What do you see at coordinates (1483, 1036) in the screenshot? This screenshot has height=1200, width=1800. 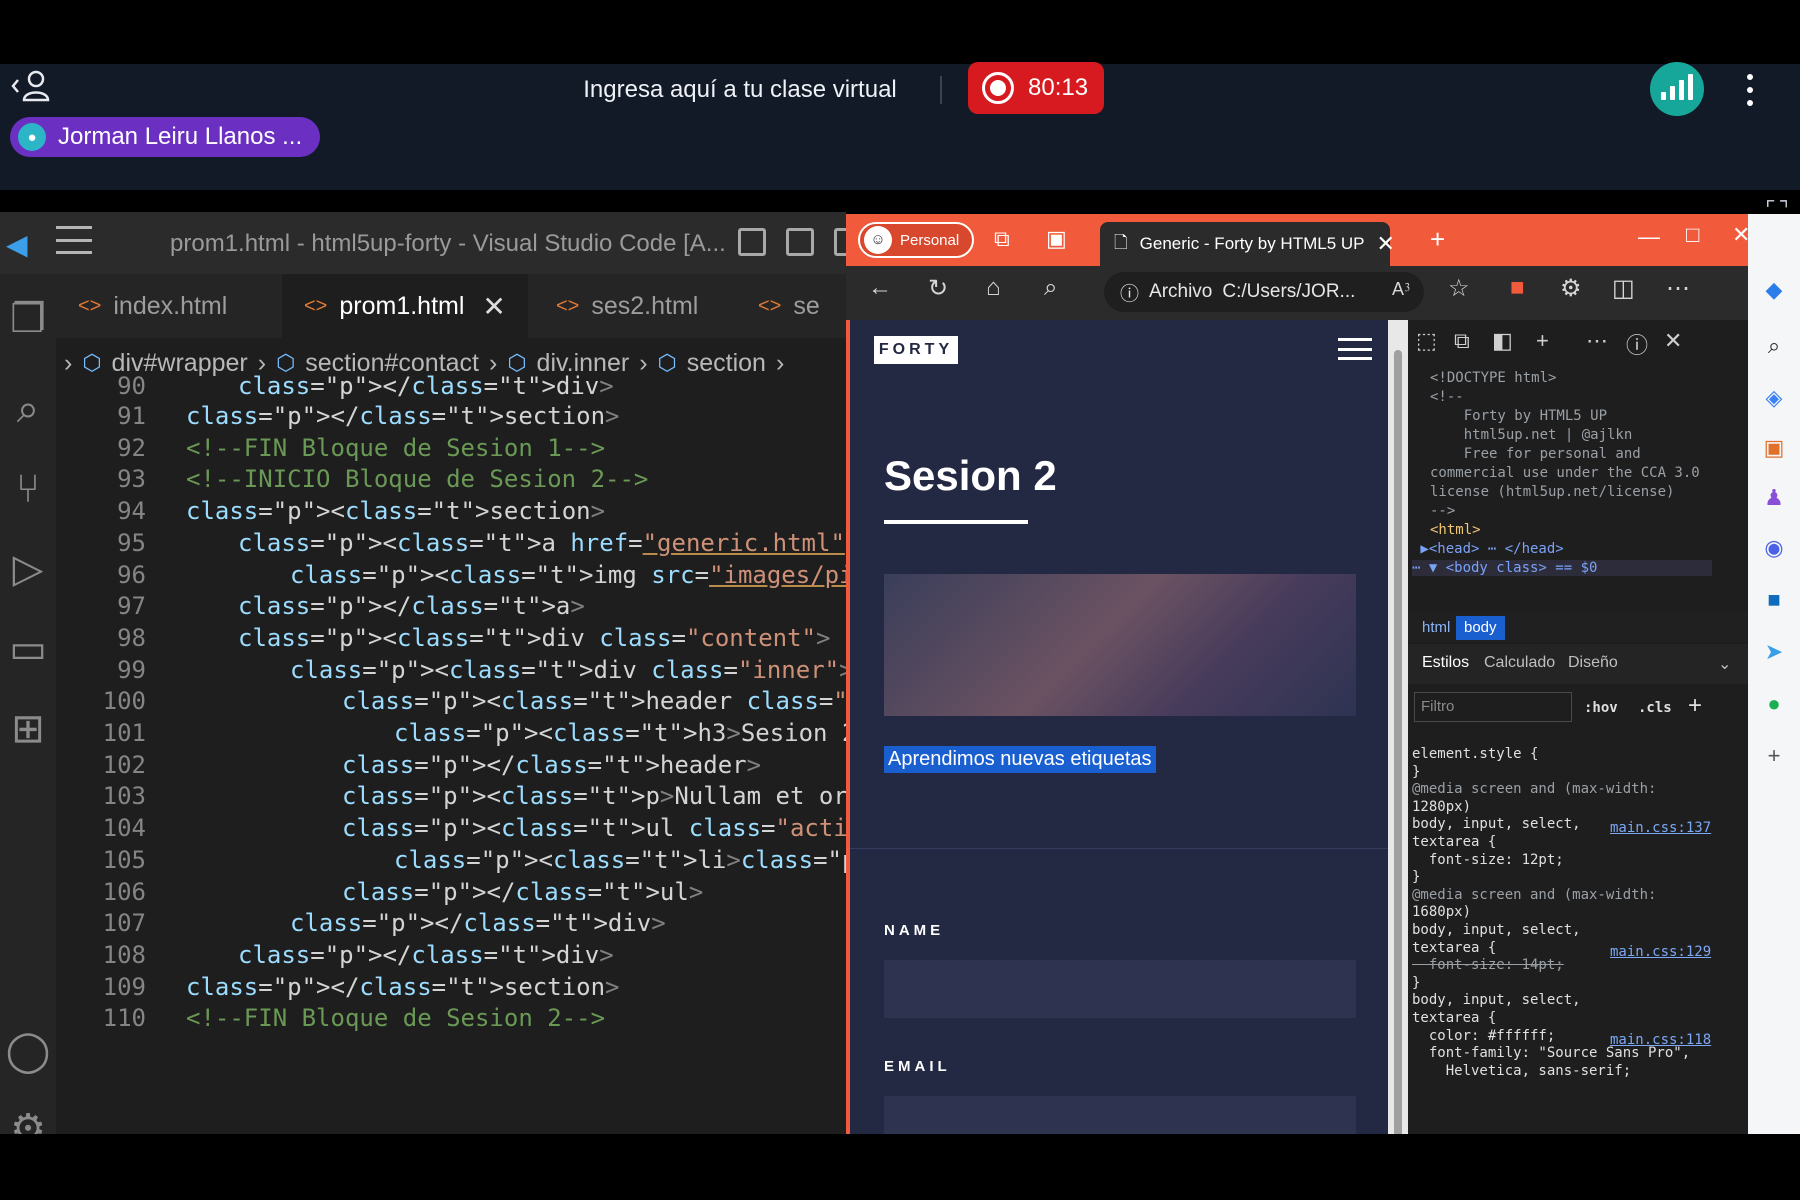 I see `css-rule-line: color: #ffffff;` at bounding box center [1483, 1036].